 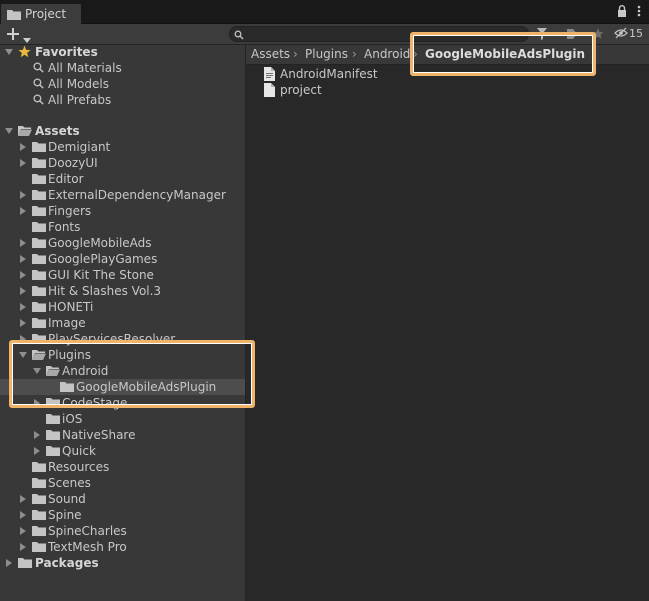 I want to click on breadcrumb-android: Android, so click(x=387, y=54).